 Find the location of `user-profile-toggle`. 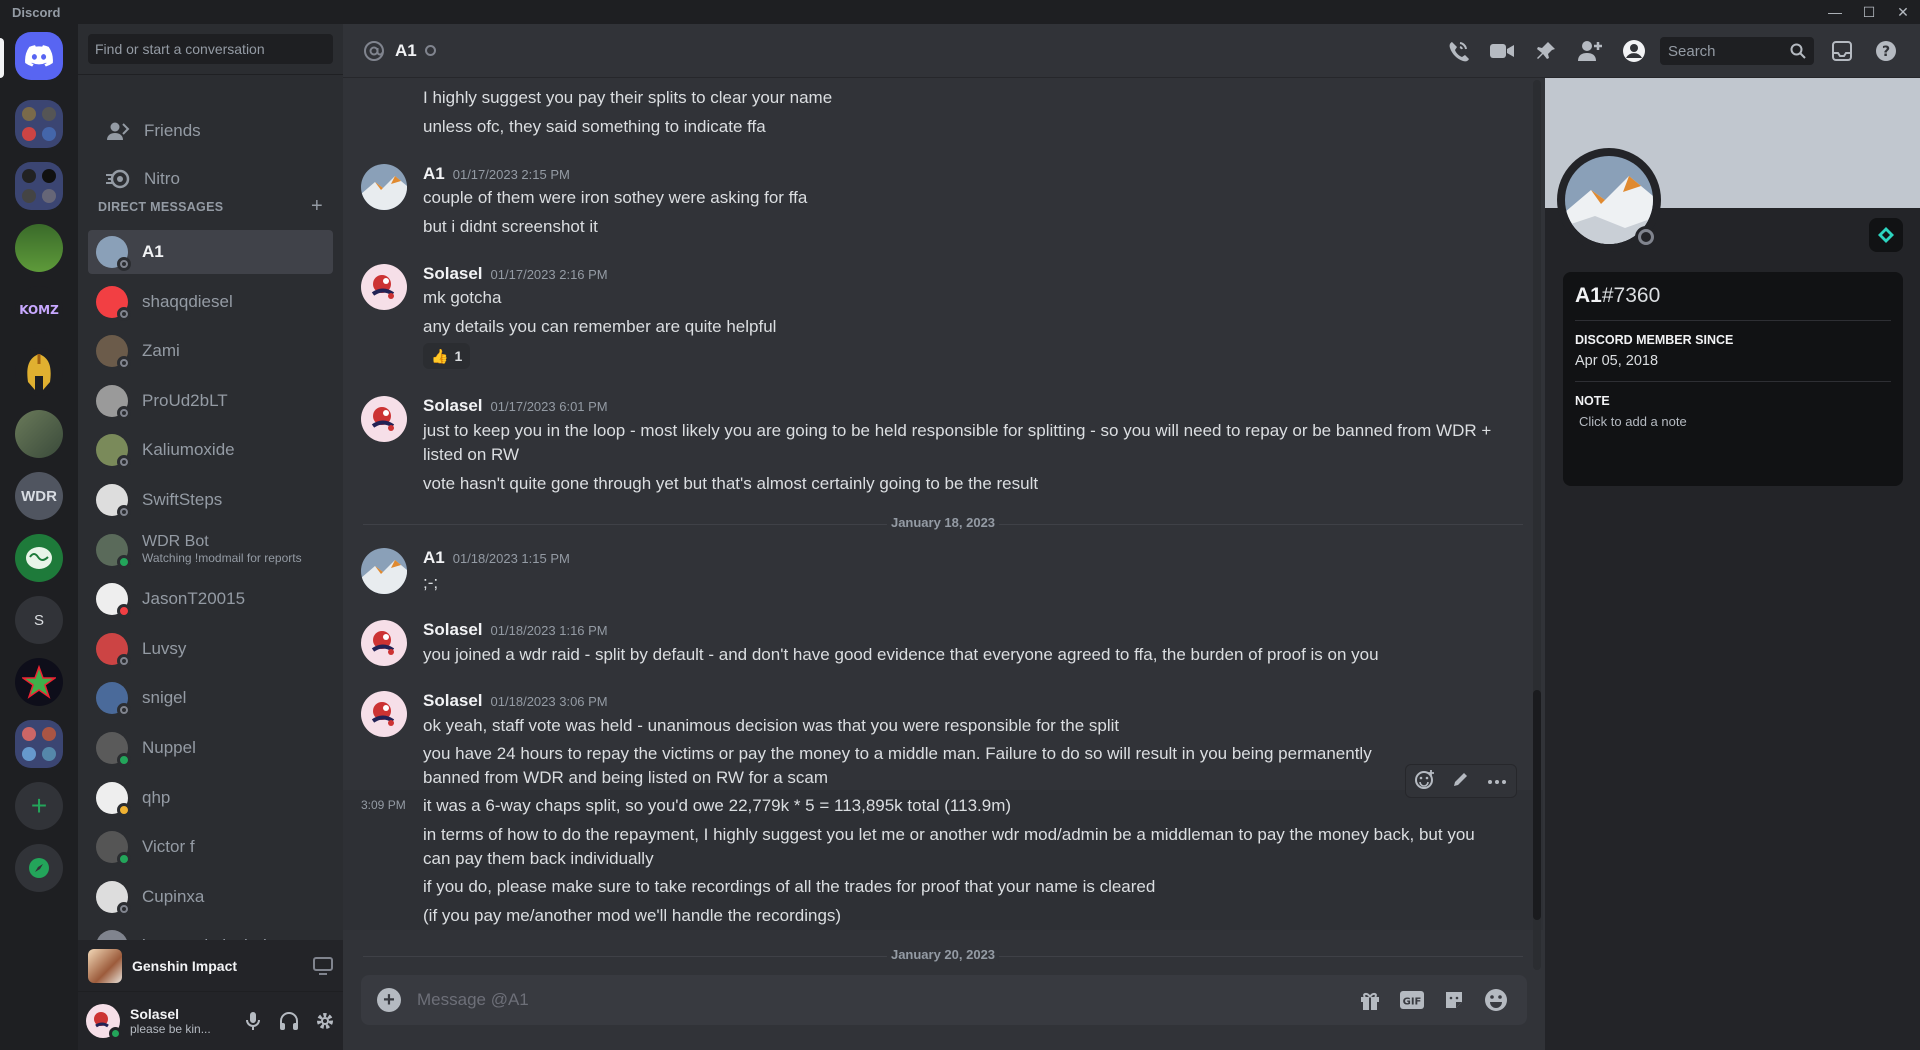

user-profile-toggle is located at coordinates (1634, 51).